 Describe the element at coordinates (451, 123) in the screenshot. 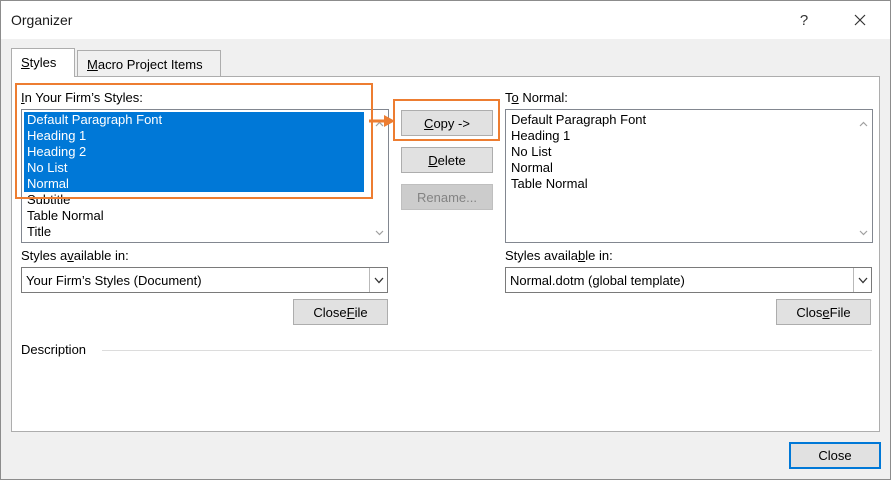

I see `copy-label: opy ->` at that location.